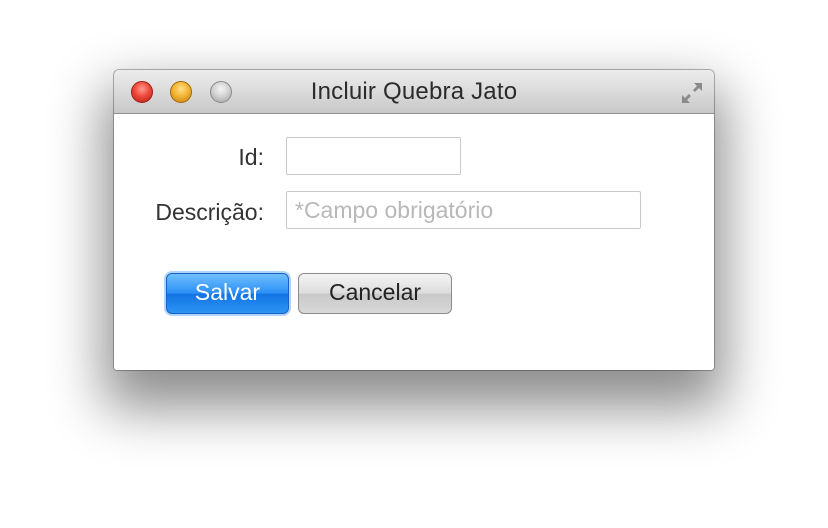 The image size is (828, 528). I want to click on id-label: Id:, so click(251, 157).